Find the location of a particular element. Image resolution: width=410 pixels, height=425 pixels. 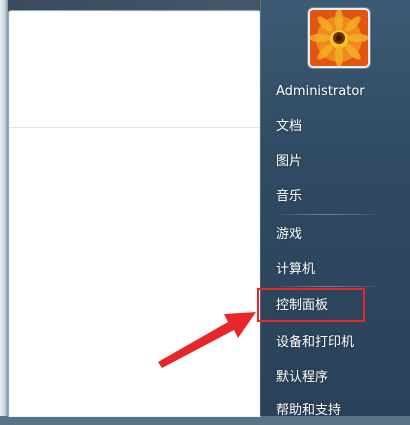

left-edge-border is located at coordinates (4, 208).